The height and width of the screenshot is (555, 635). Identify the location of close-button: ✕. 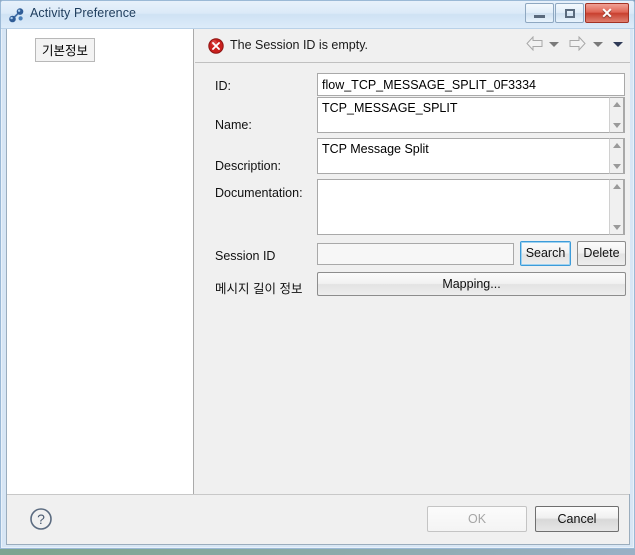
(607, 13).